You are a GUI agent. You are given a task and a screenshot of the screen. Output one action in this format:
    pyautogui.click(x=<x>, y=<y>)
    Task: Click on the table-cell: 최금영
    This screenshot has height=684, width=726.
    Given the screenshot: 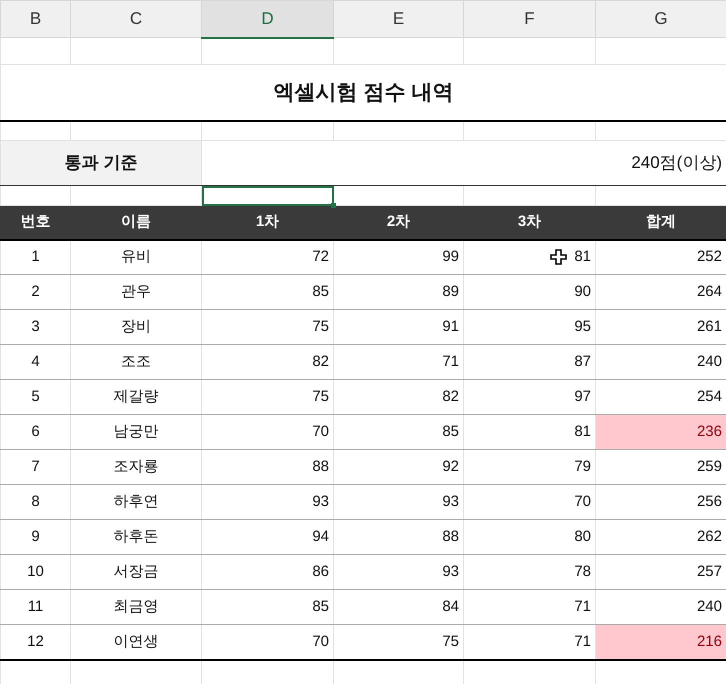 What is the action you would take?
    pyautogui.click(x=136, y=607)
    